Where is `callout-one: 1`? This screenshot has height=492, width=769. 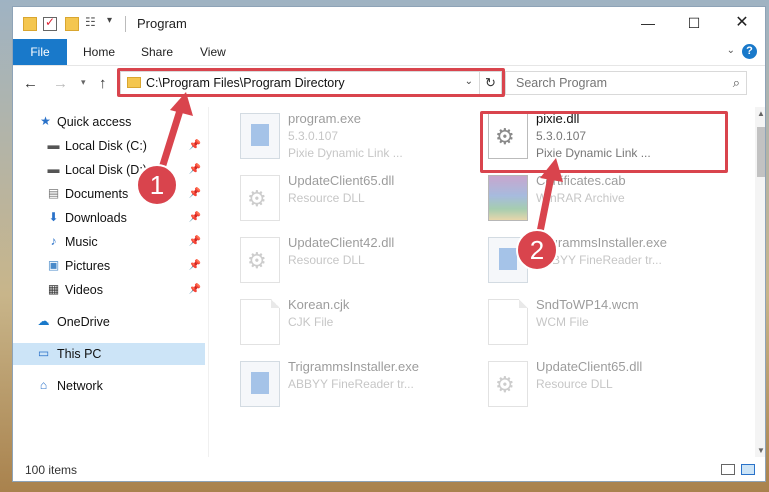
callout-one: 1 is located at coordinates (157, 185).